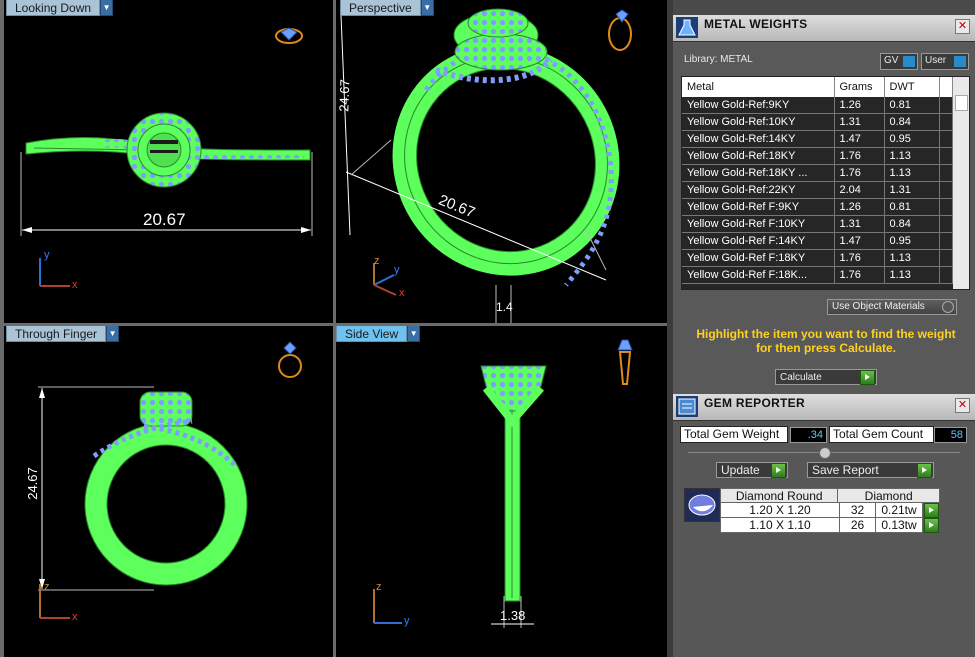 The height and width of the screenshot is (657, 975). What do you see at coordinates (825, 453) in the screenshot?
I see `splitter-handle-icon` at bounding box center [825, 453].